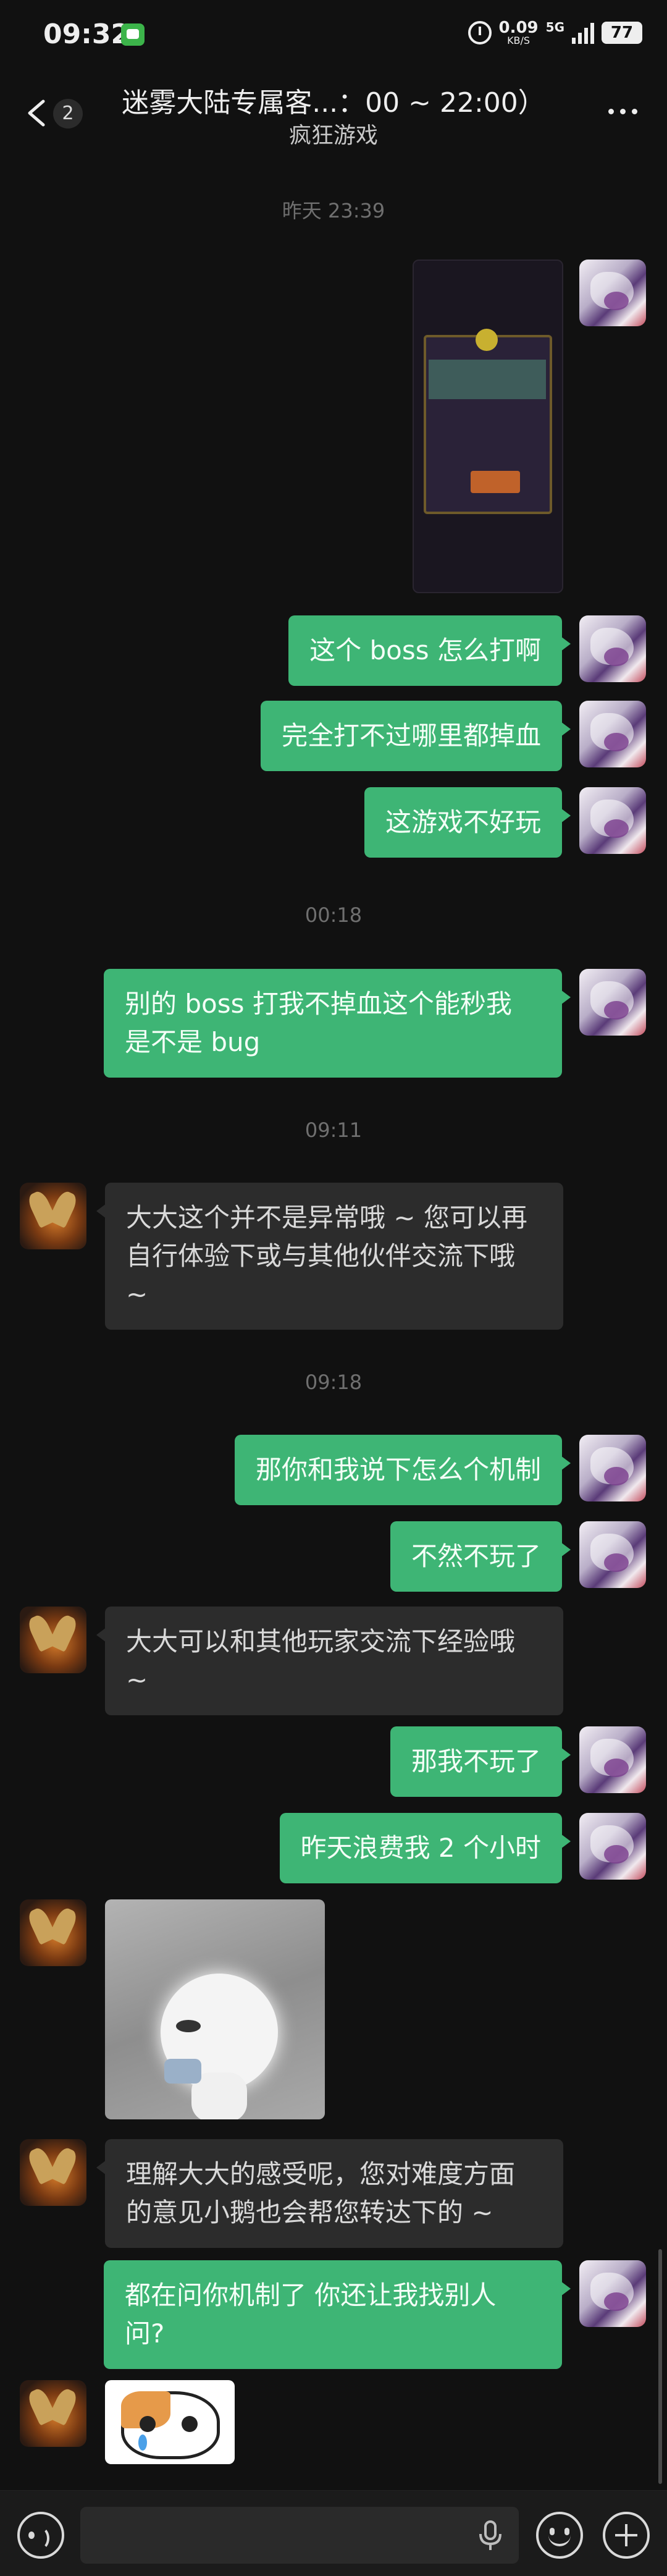  I want to click on sent-message: 那我不玩了, so click(480, 1761).